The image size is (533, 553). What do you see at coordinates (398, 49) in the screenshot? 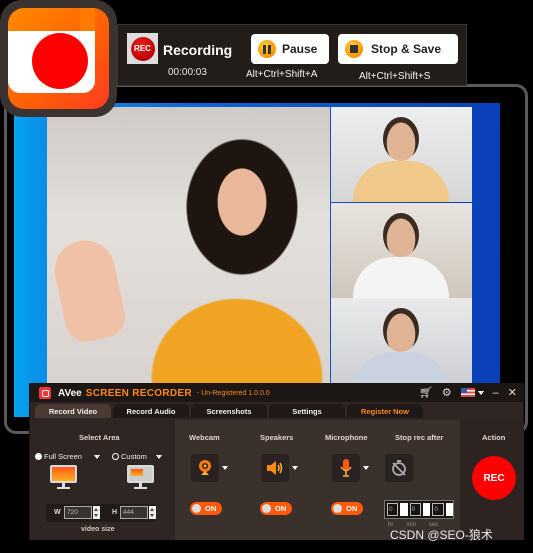
I see `stop-and-save-button: Stop & Save` at bounding box center [398, 49].